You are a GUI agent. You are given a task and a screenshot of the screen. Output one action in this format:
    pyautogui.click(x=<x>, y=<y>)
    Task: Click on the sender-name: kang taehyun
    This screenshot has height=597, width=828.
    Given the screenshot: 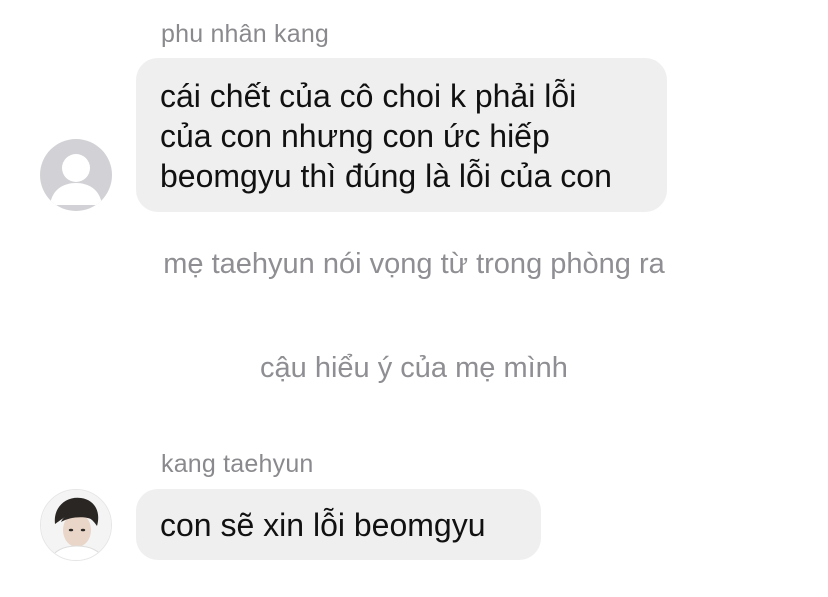 What is the action you would take?
    pyautogui.click(x=237, y=464)
    